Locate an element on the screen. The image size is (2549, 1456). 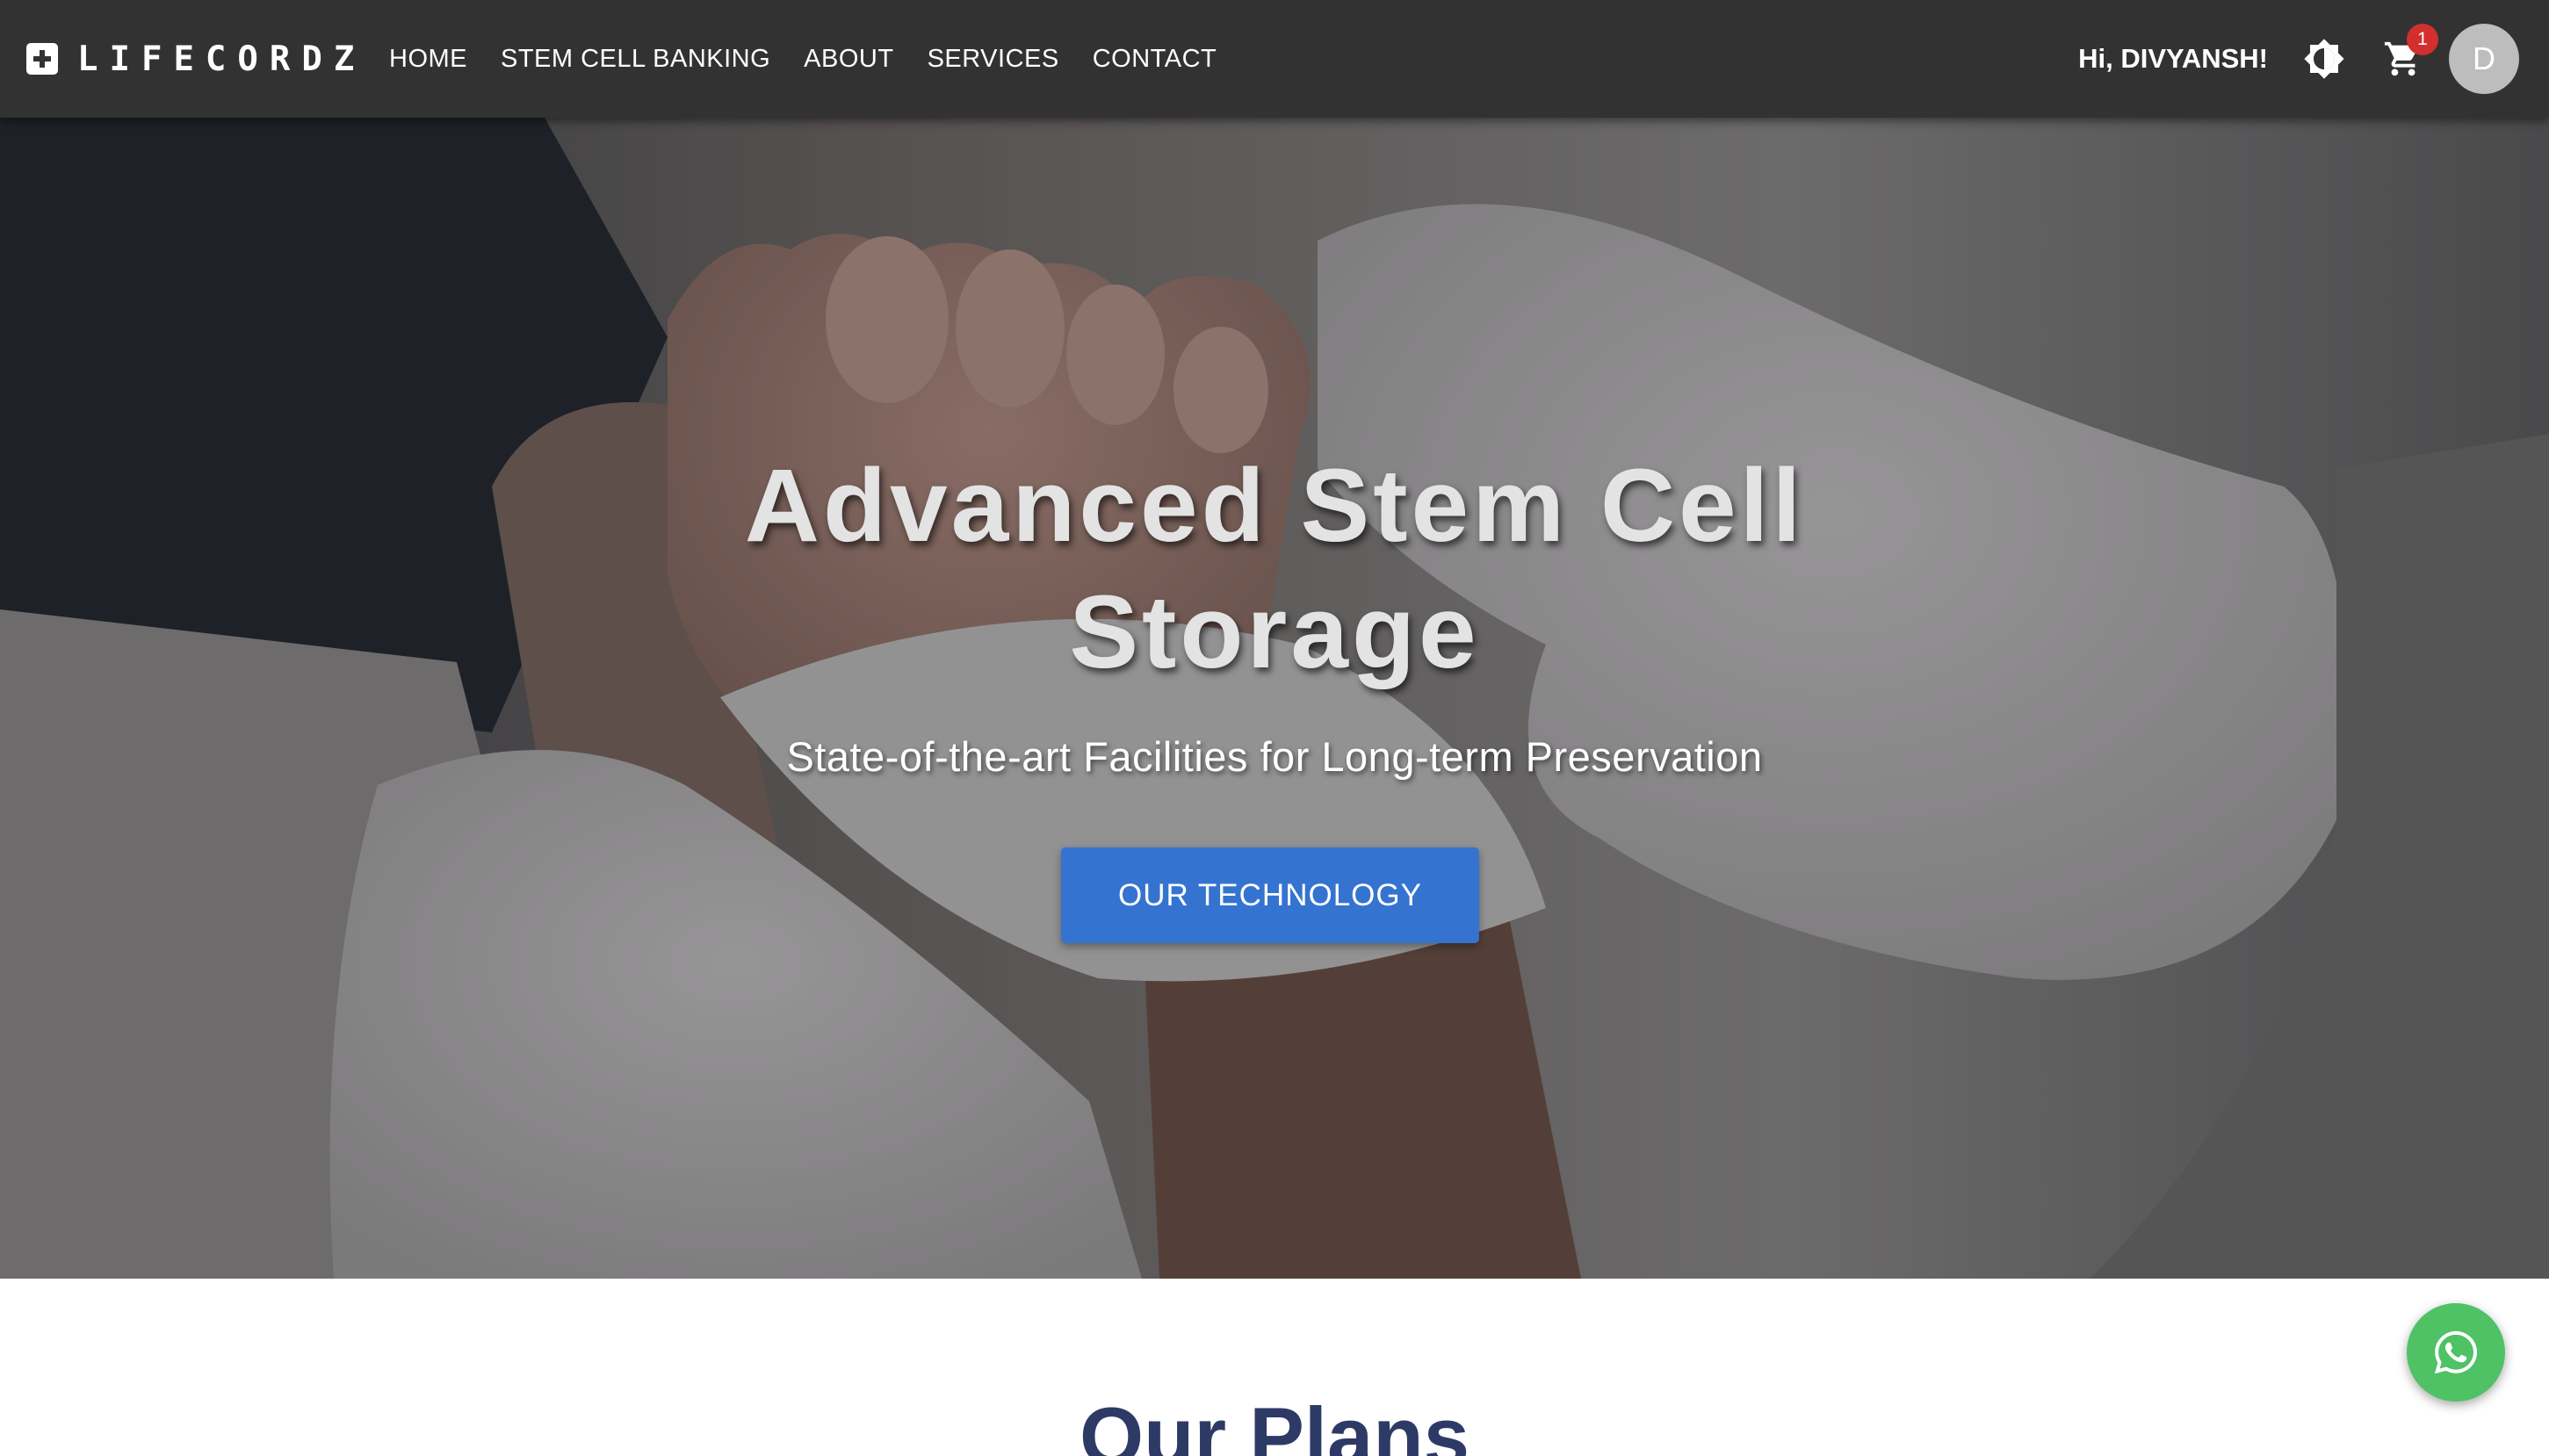
plans-section: Our Plans is located at coordinates (1274, 1367).